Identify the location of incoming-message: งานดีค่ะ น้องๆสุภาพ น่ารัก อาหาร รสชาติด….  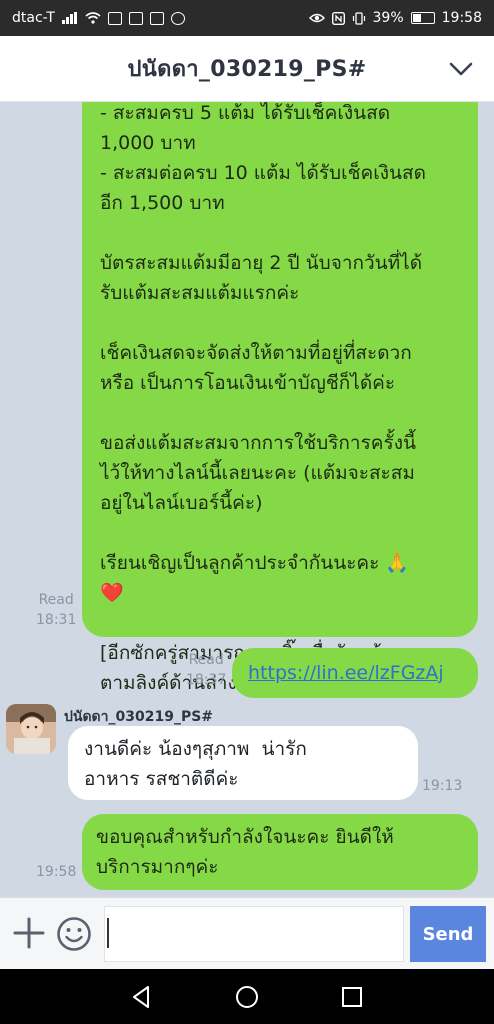
(243, 763).